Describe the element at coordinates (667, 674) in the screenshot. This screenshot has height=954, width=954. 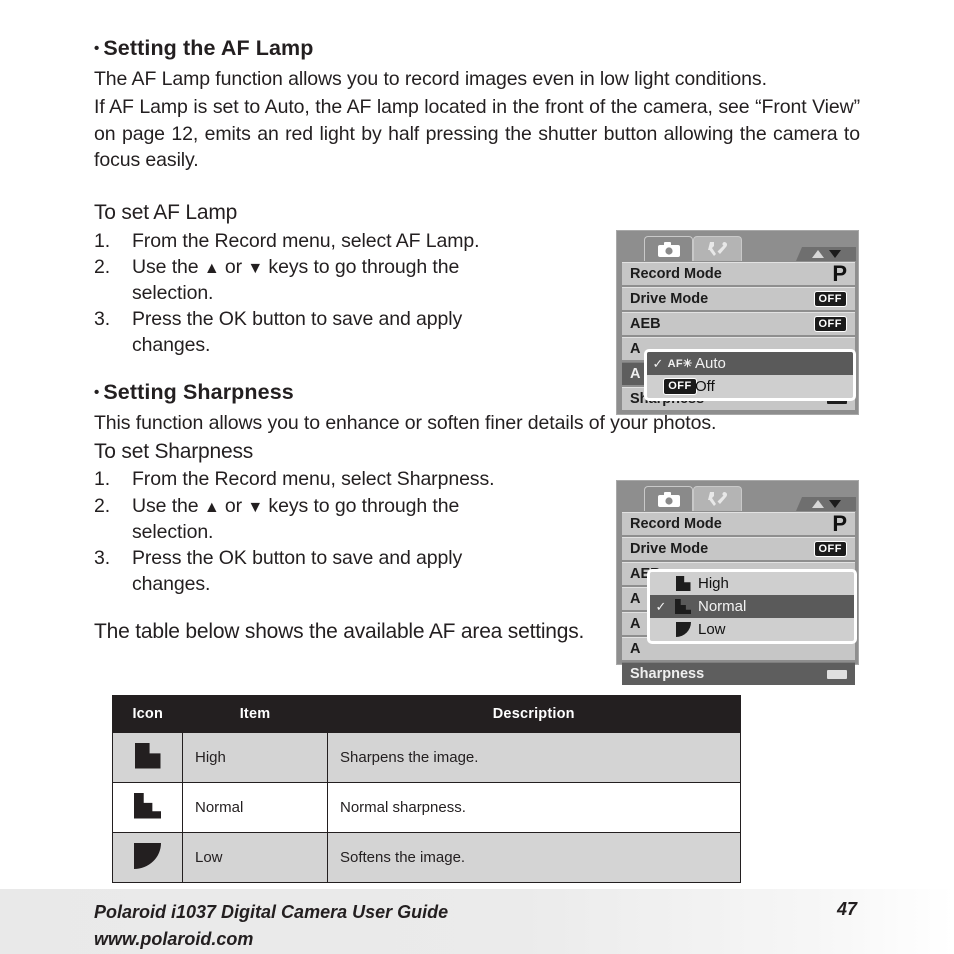
I see `menu-row-label: Sharpness` at that location.